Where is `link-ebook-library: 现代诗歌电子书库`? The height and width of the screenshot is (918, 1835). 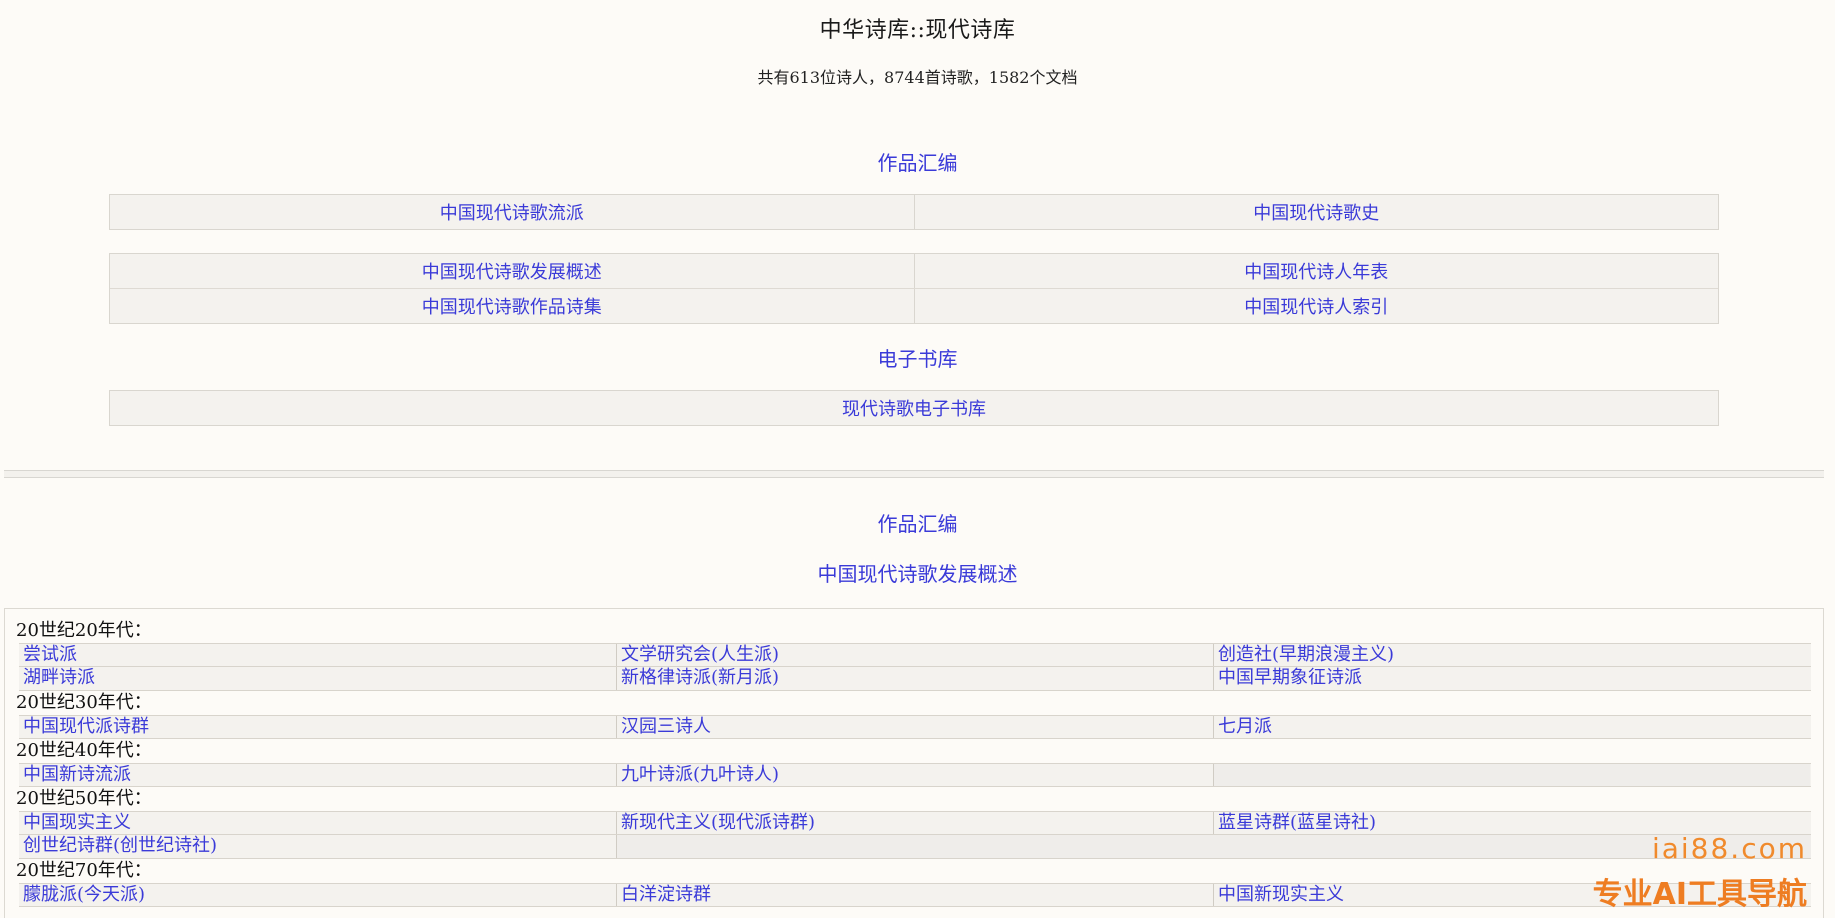
link-ebook-library: 现代诗歌电子书库 is located at coordinates (914, 408).